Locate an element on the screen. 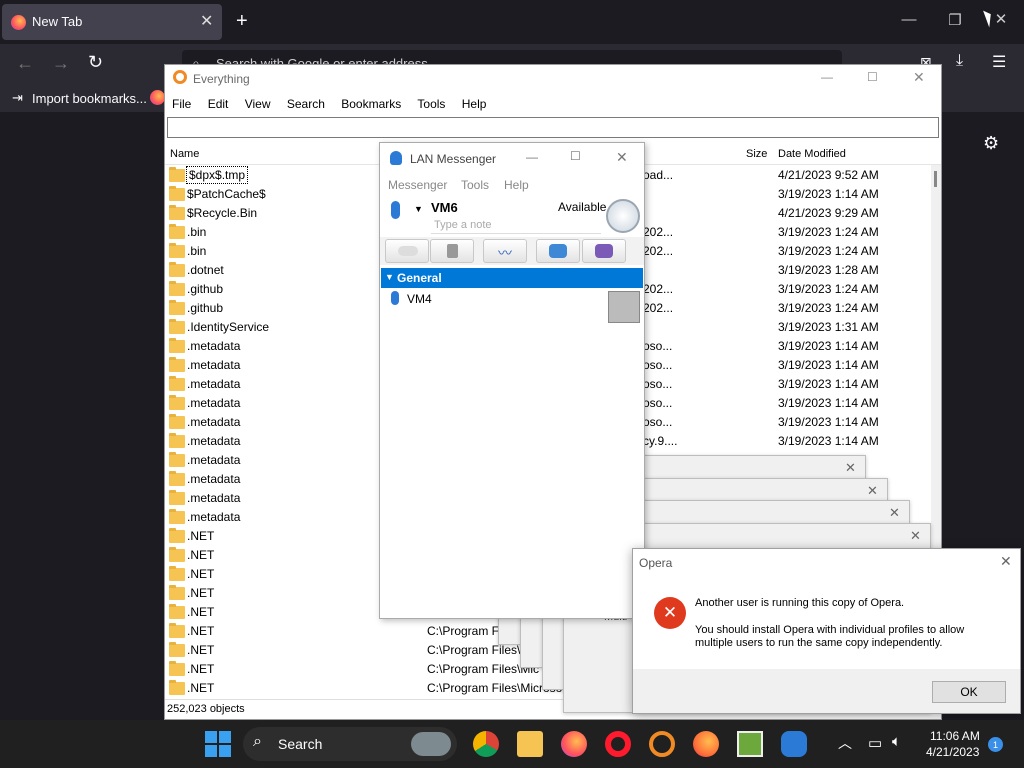 The width and height of the screenshot is (1024, 768). maximize-browser-icon: ❐ is located at coordinates (955, 20).